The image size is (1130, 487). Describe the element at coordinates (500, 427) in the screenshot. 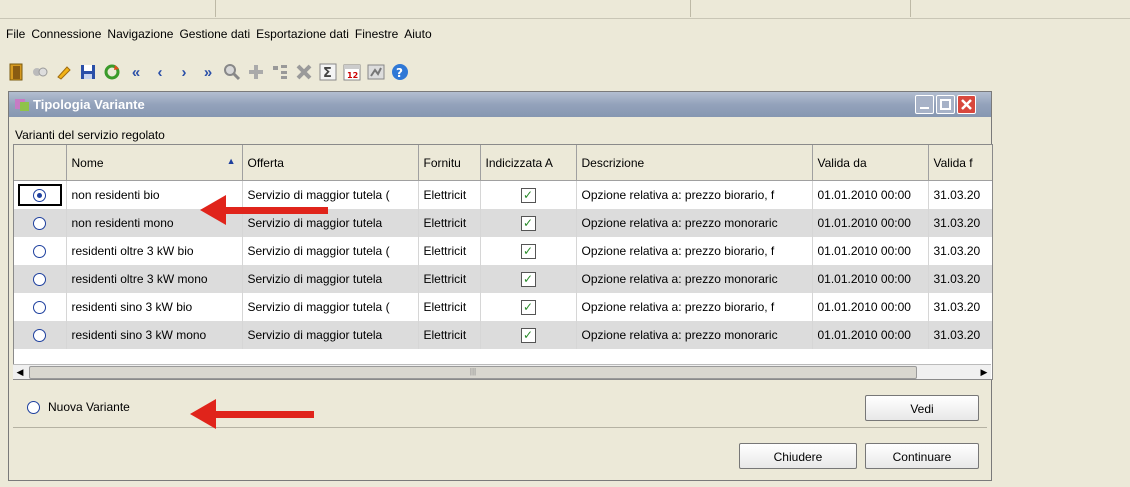

I see `divider` at that location.